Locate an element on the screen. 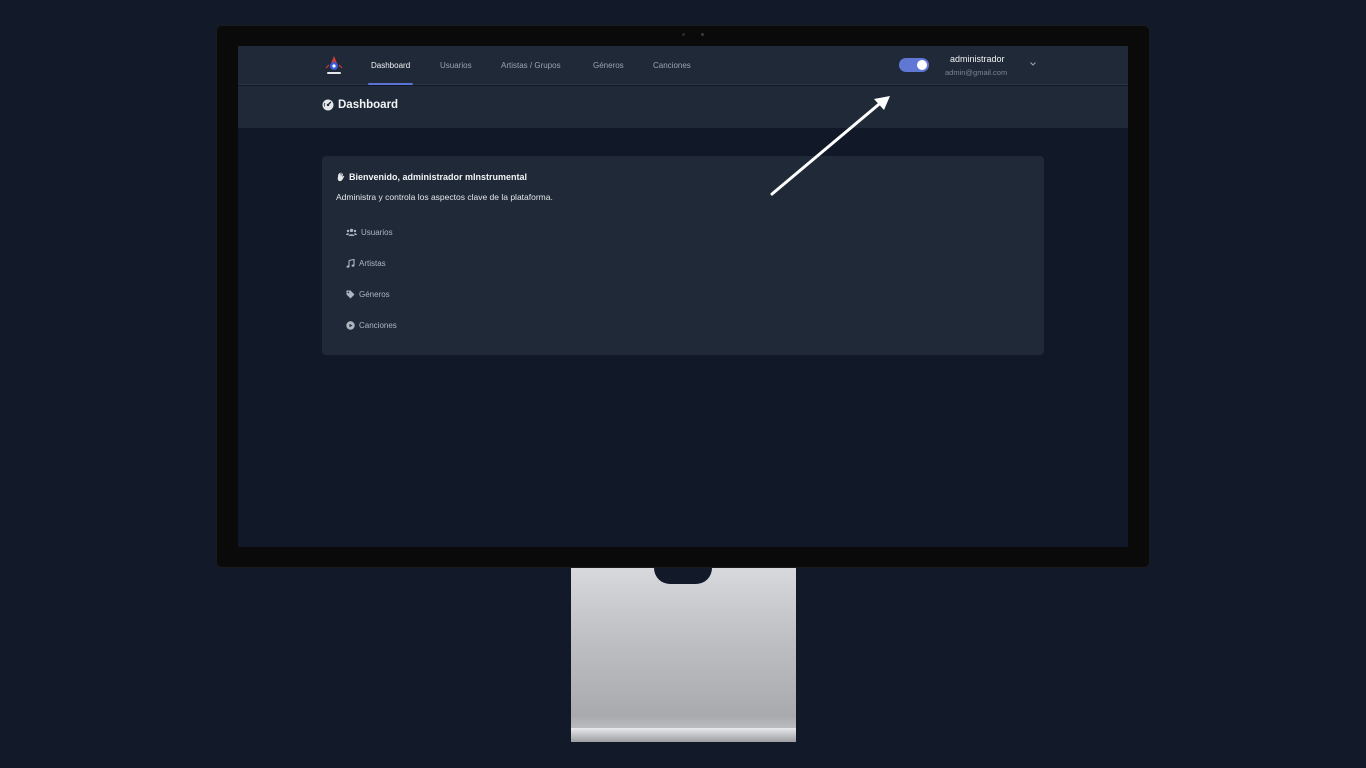  quicklink-usuarios-label: Usuarios is located at coordinates (377, 232).